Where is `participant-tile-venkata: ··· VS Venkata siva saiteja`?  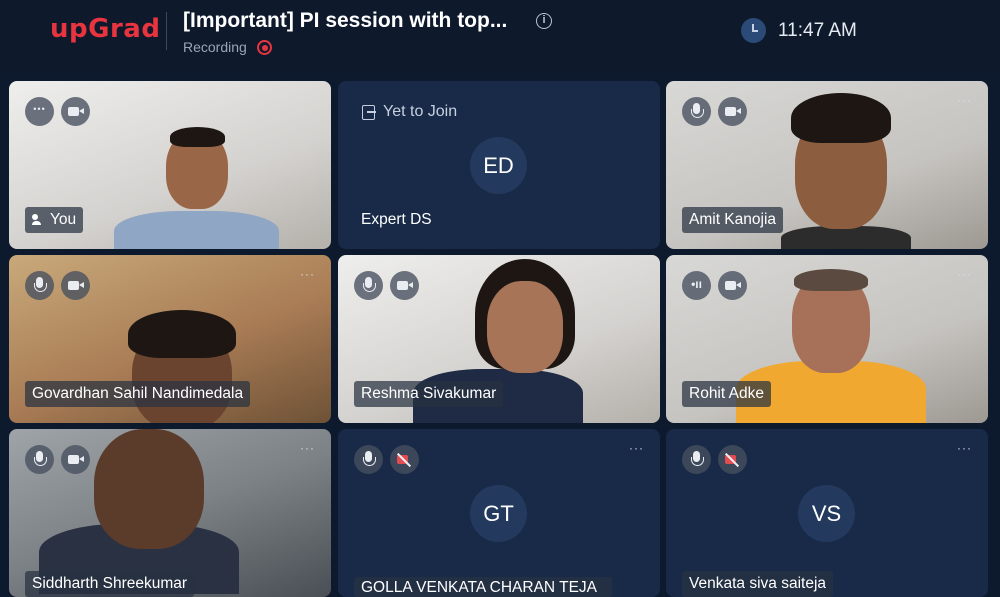 participant-tile-venkata: ··· VS Venkata siva saiteja is located at coordinates (827, 513).